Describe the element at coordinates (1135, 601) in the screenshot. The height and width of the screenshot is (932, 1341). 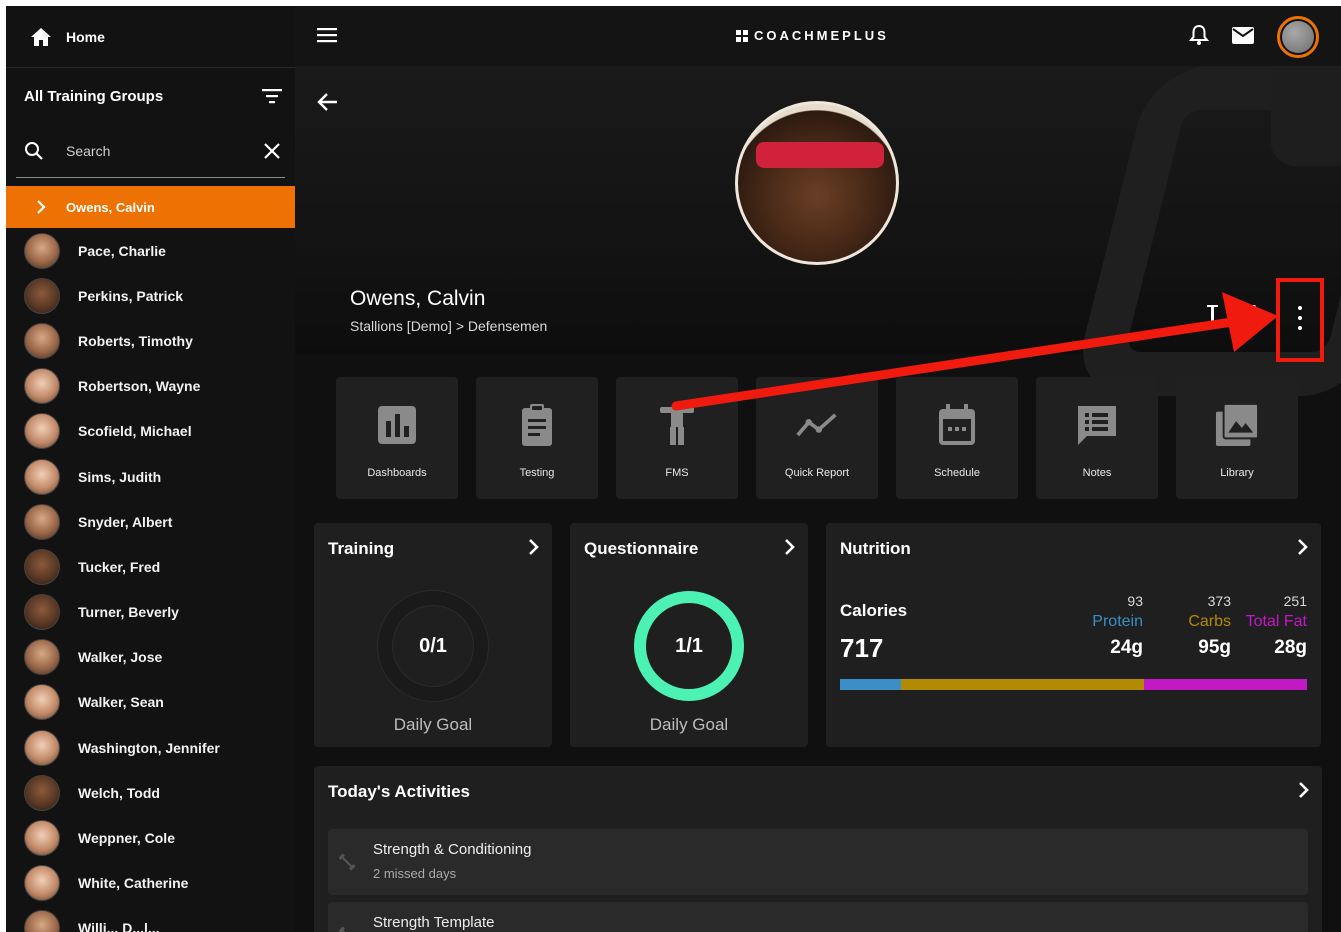
I see `macro-calories: 93` at that location.